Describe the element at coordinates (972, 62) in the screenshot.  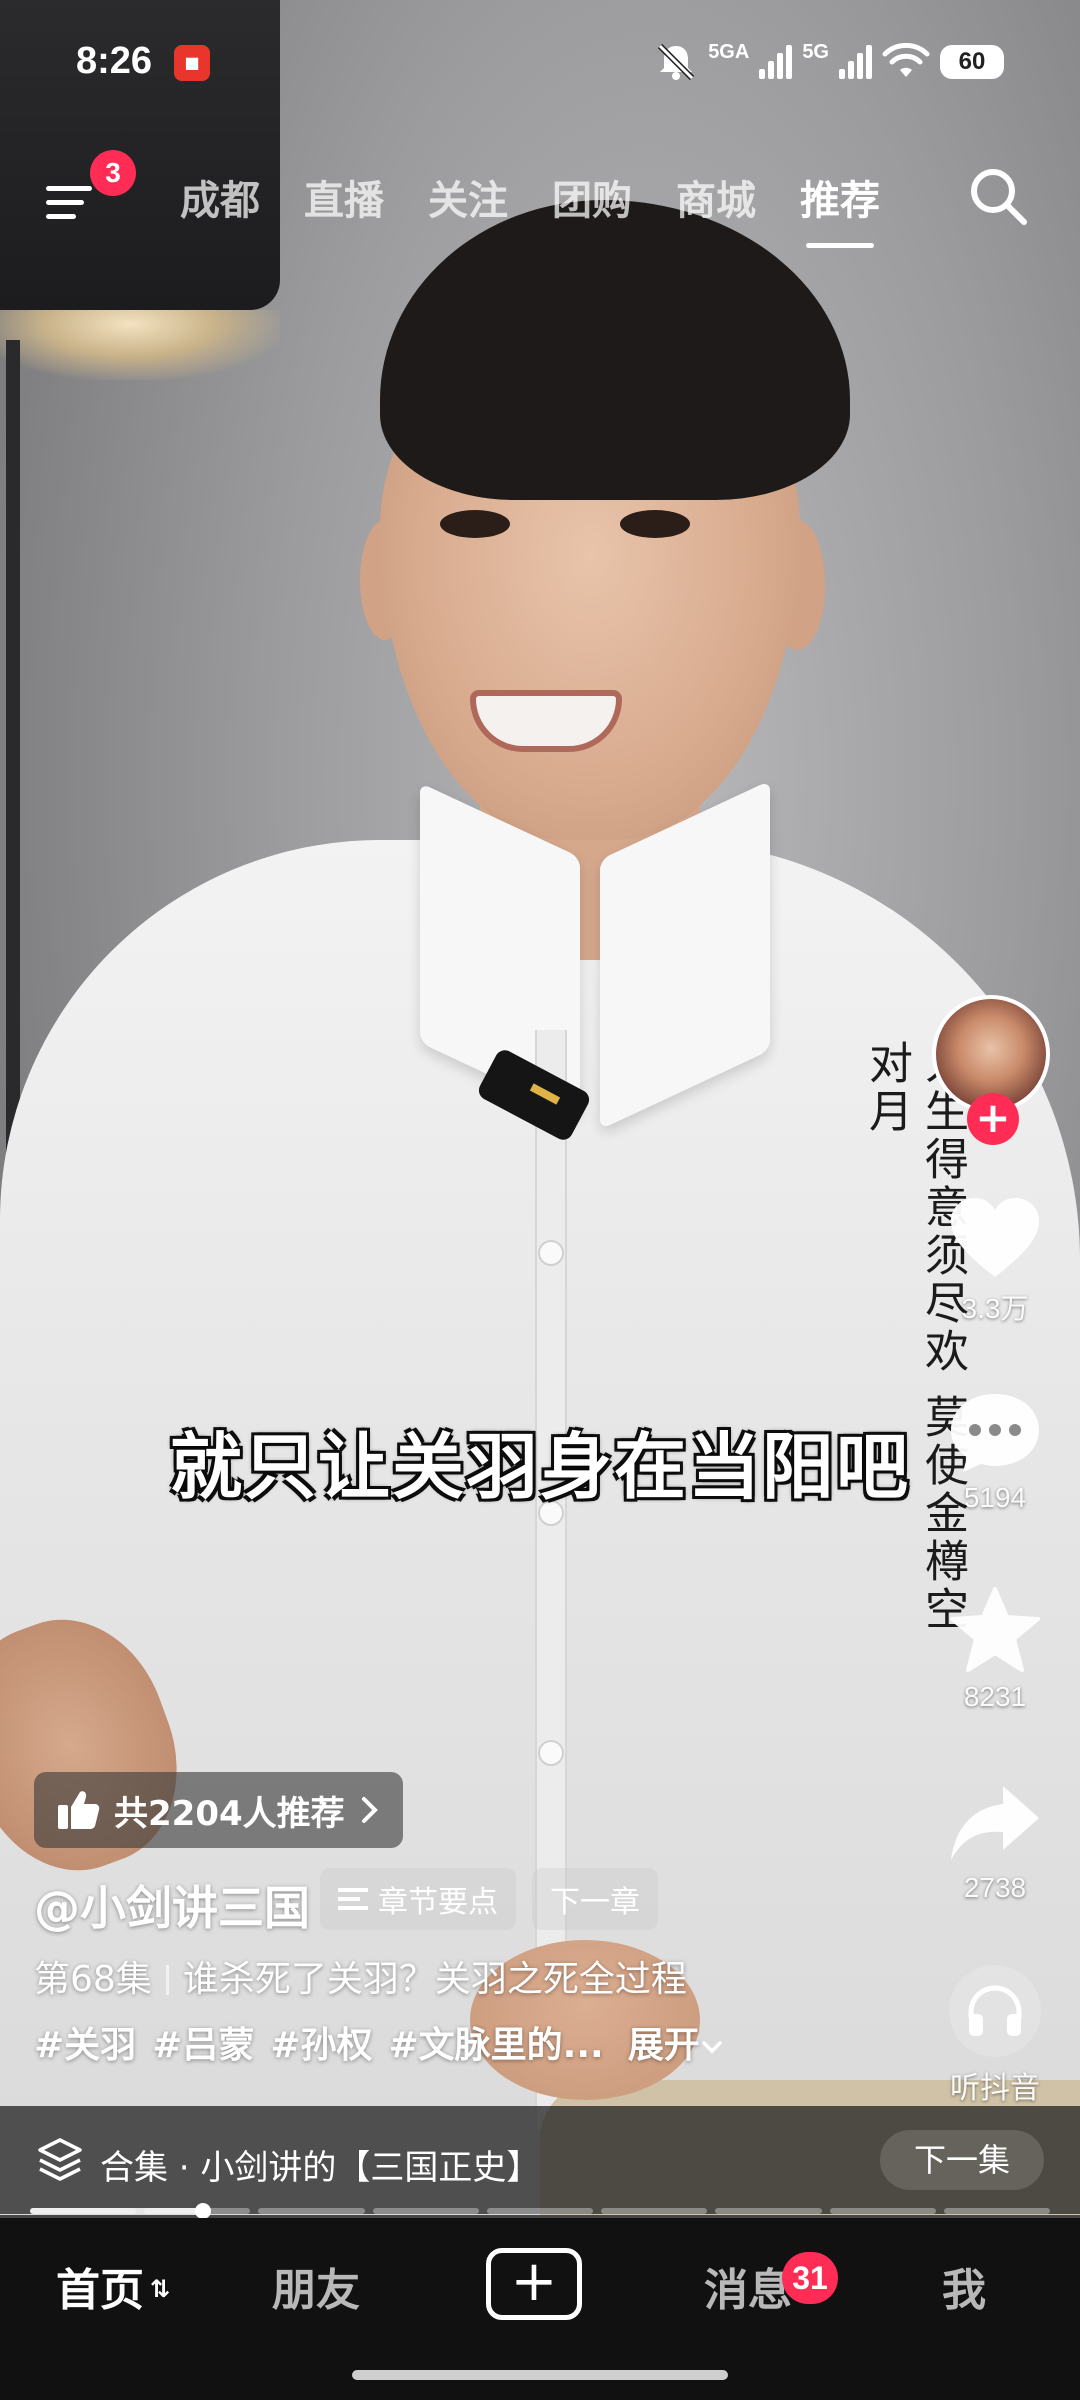
I see `battery-indicator: 60` at that location.